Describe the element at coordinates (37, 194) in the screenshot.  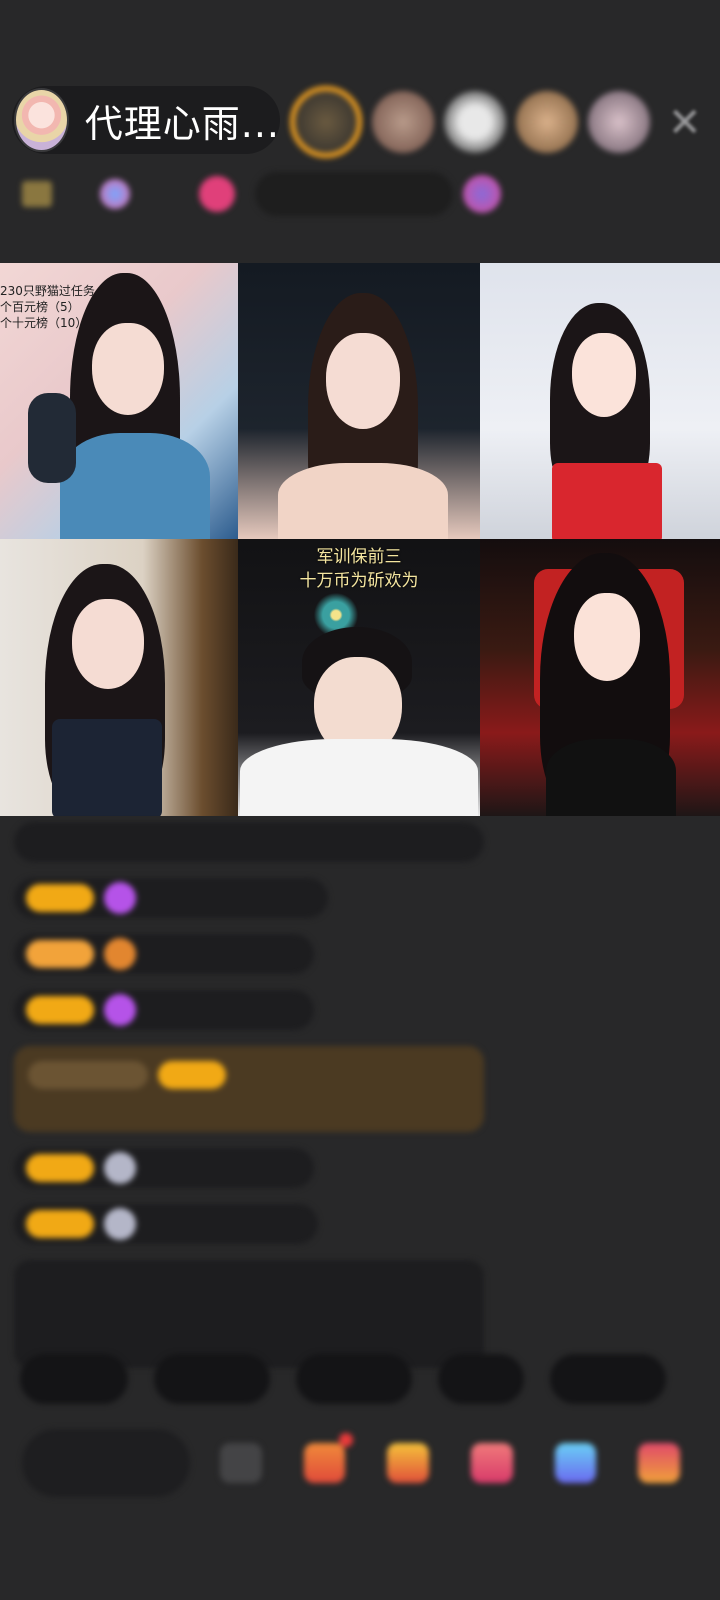
I see `hot-badge-icon` at that location.